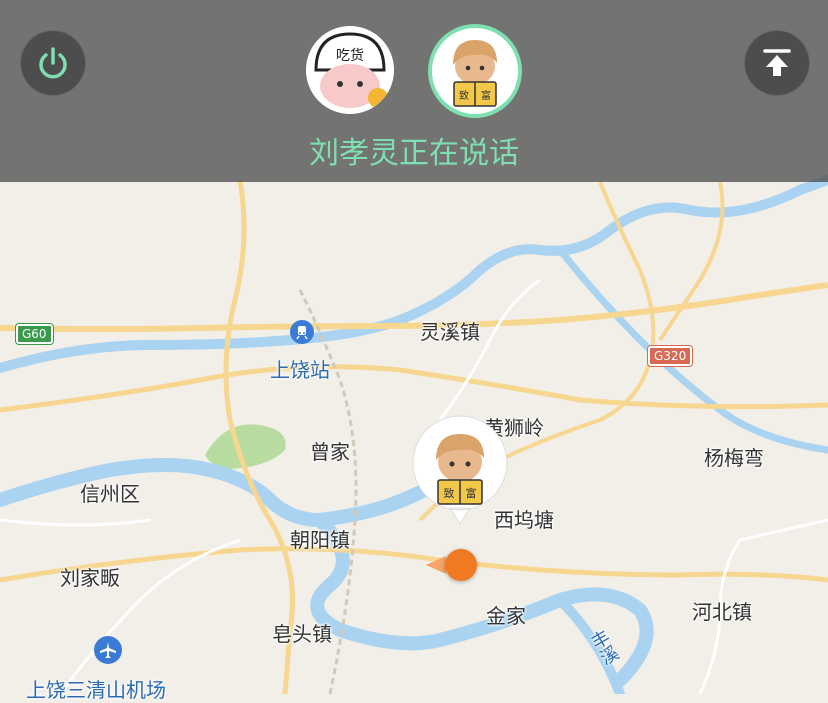 The height and width of the screenshot is (703, 828). Describe the element at coordinates (300, 368) in the screenshot. I see `place-label-shangrao-station: 上饶站` at that location.